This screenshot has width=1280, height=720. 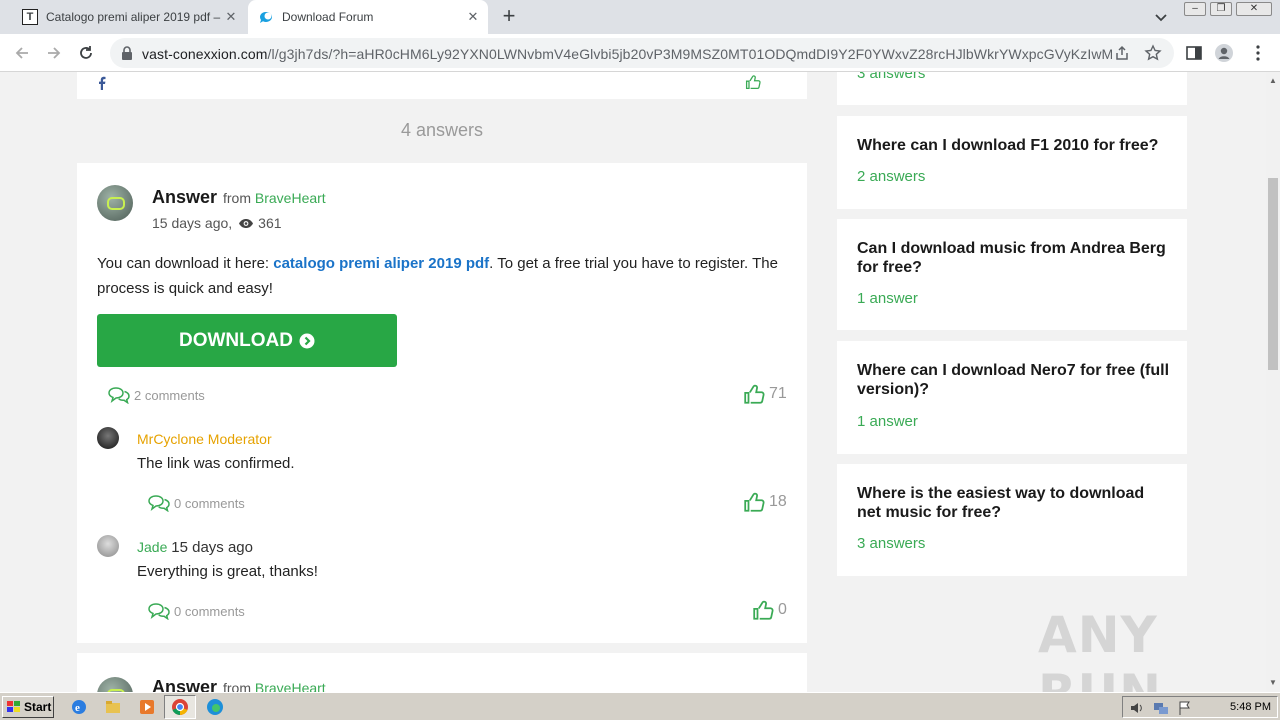 What do you see at coordinates (102, 83) in the screenshot?
I see `facebook-icon` at bounding box center [102, 83].